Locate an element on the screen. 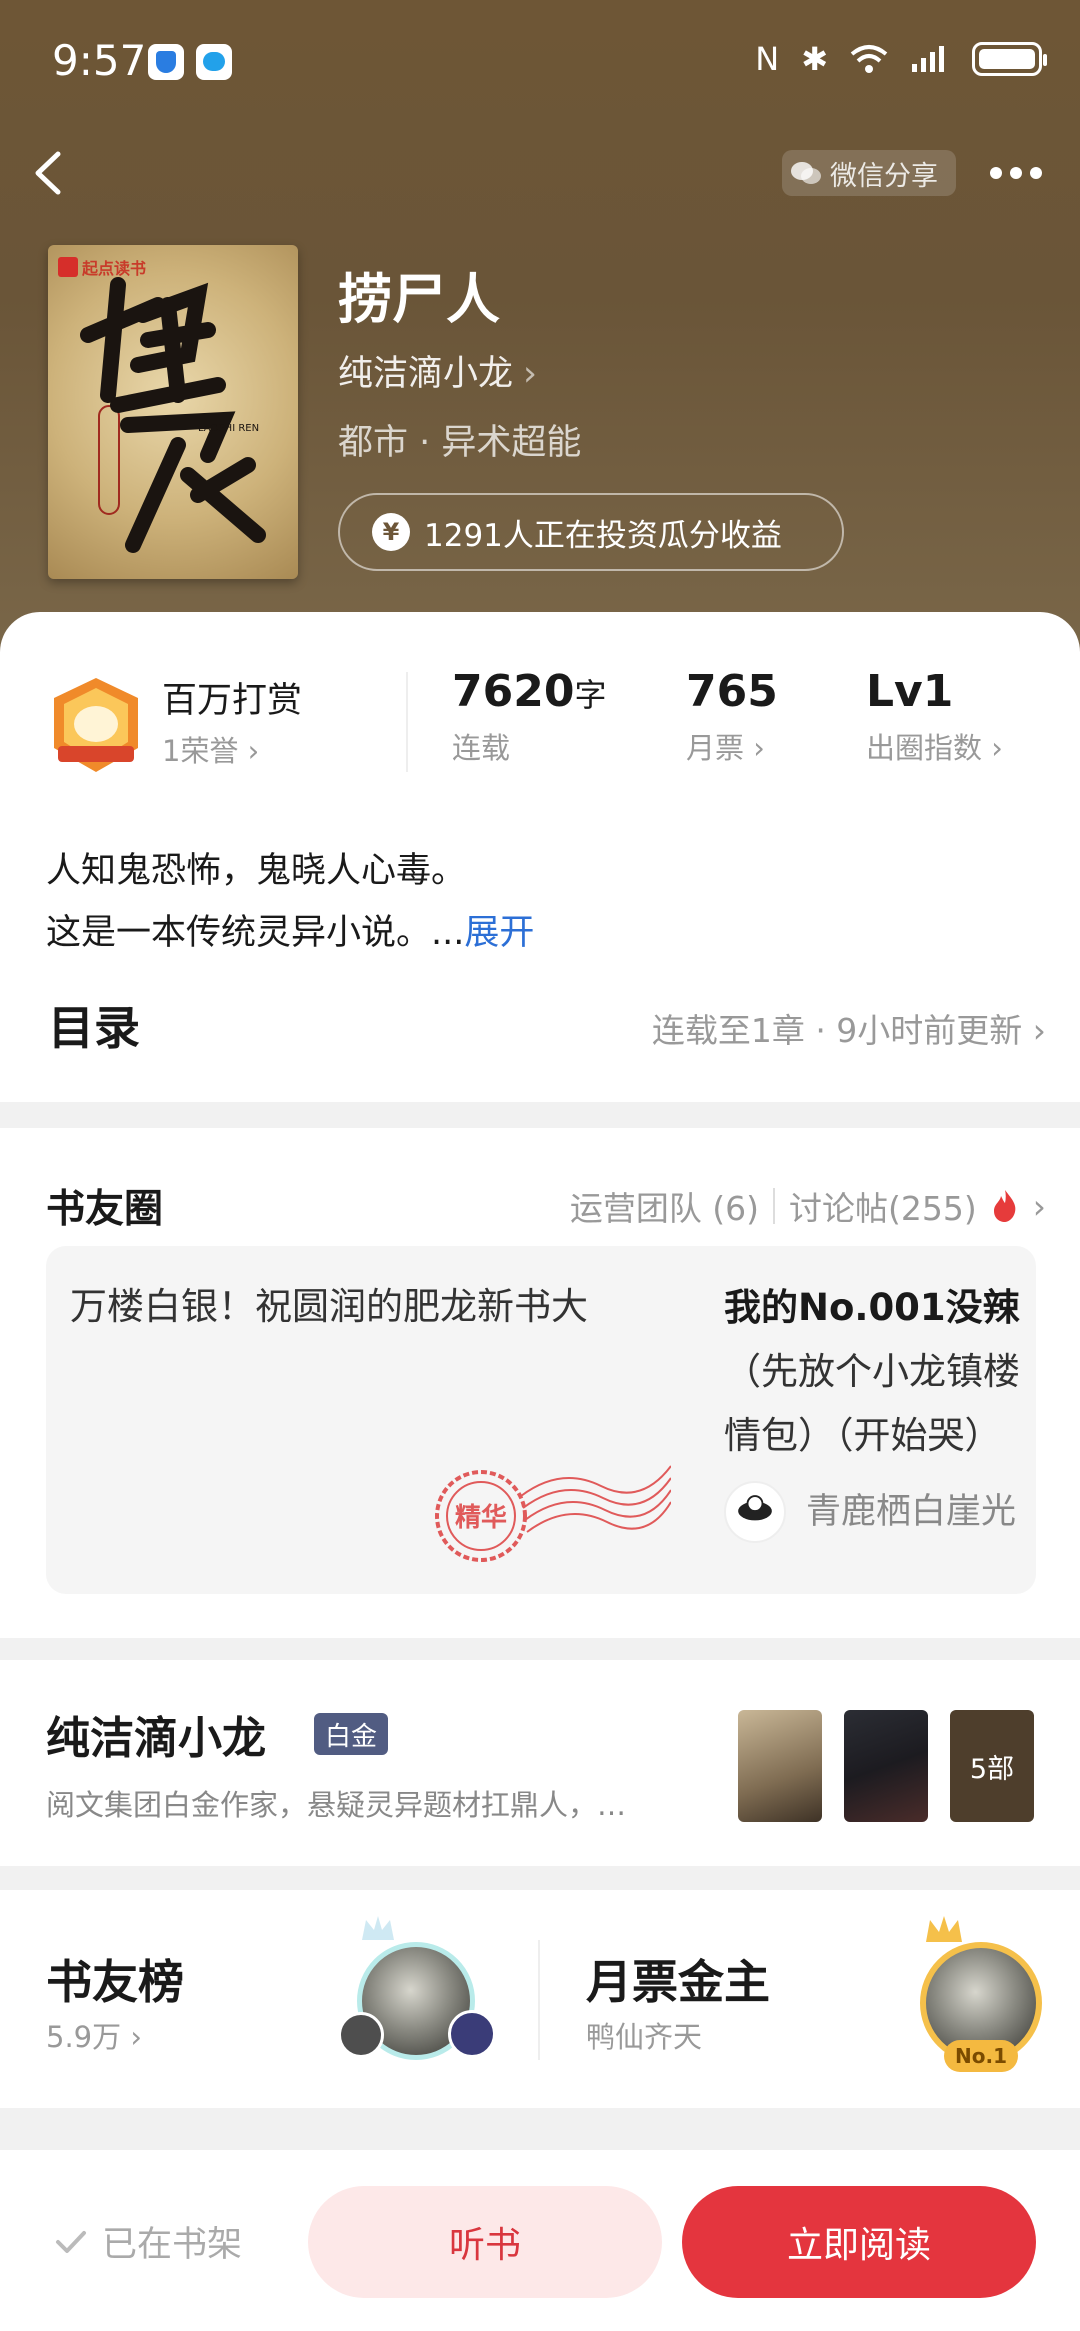 Image resolution: width=1080 pixels, height=2331 pixels. chevron-left-icon is located at coordinates (48, 173).